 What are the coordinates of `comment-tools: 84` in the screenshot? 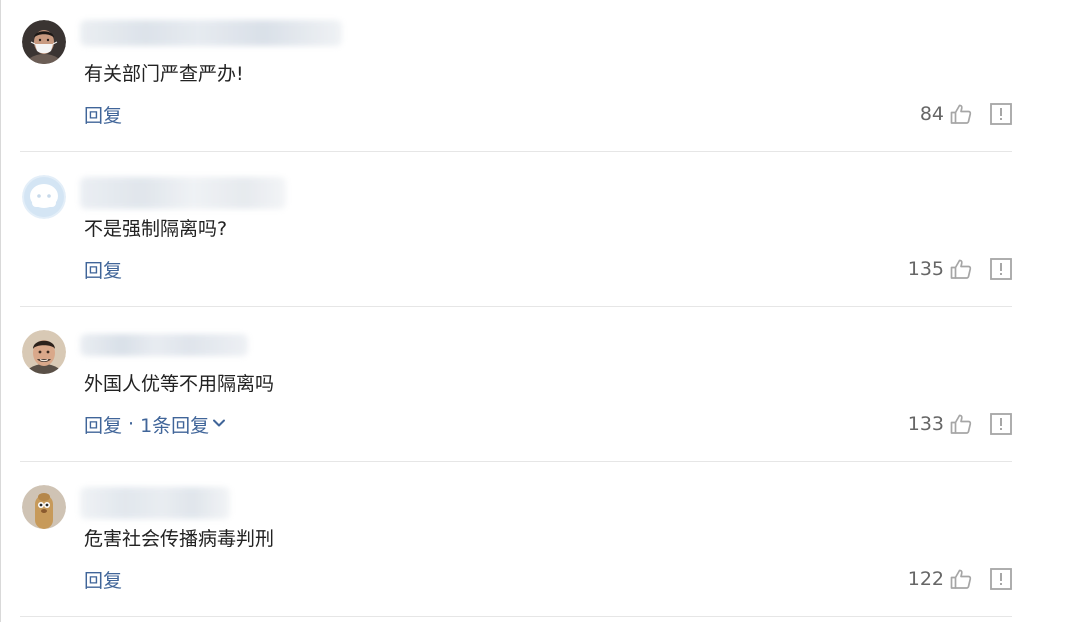 It's located at (966, 114).